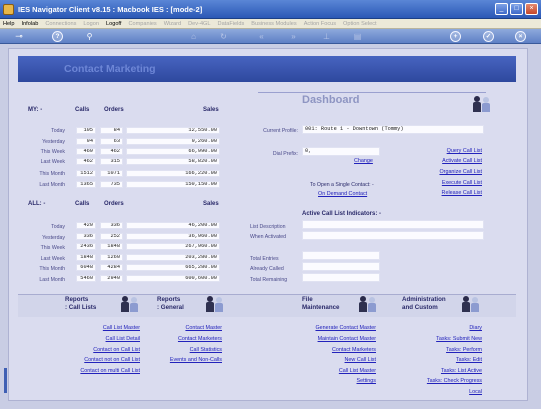 This screenshot has width=541, height=409. Describe the element at coordinates (170, 307) in the screenshot. I see `group-subtitle: : General` at that location.